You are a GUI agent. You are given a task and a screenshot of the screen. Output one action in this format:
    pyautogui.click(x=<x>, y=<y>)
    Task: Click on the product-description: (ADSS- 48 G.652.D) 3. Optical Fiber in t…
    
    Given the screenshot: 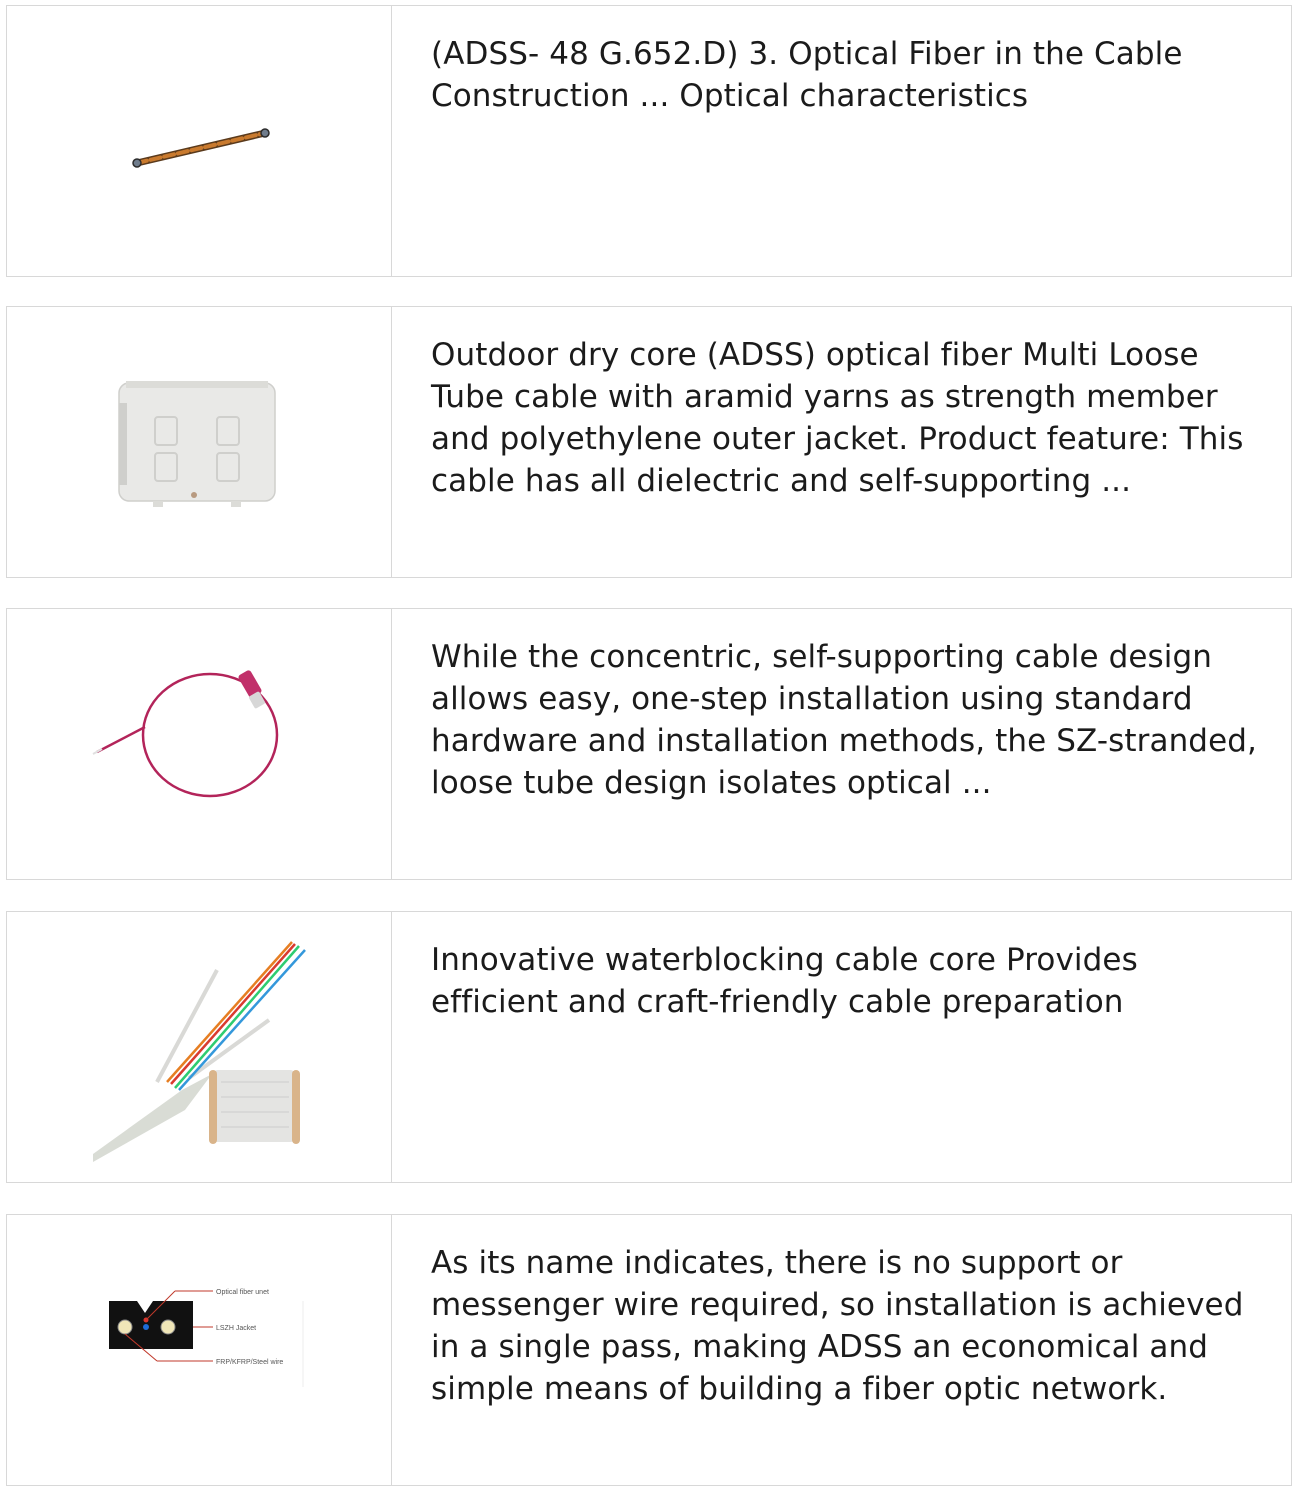 What is the action you would take?
    pyautogui.click(x=807, y=75)
    